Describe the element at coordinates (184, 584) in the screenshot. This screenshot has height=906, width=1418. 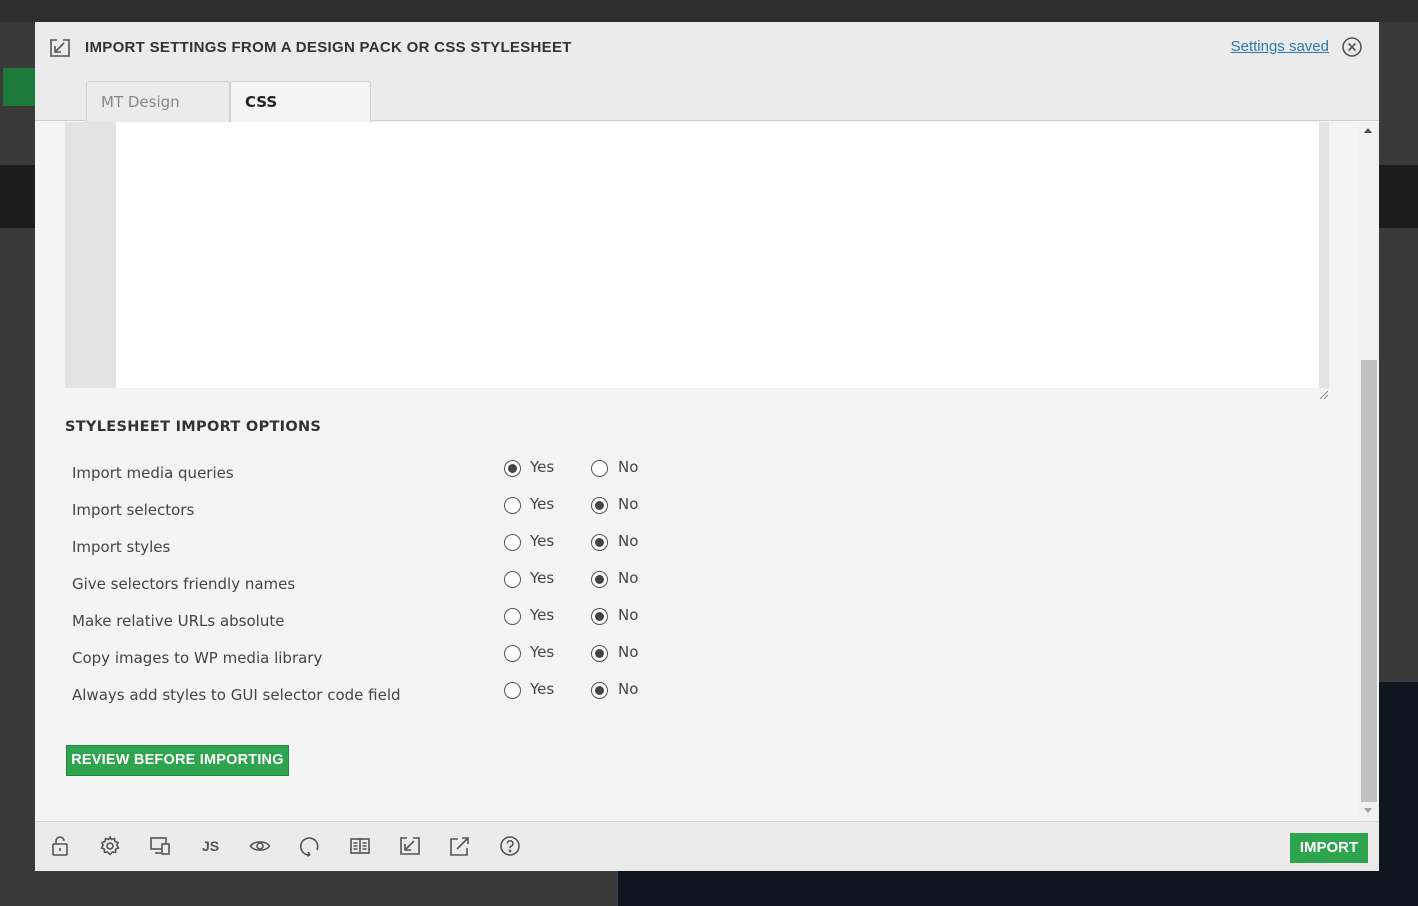
I see `option-label: Give selectors friendly names` at that location.